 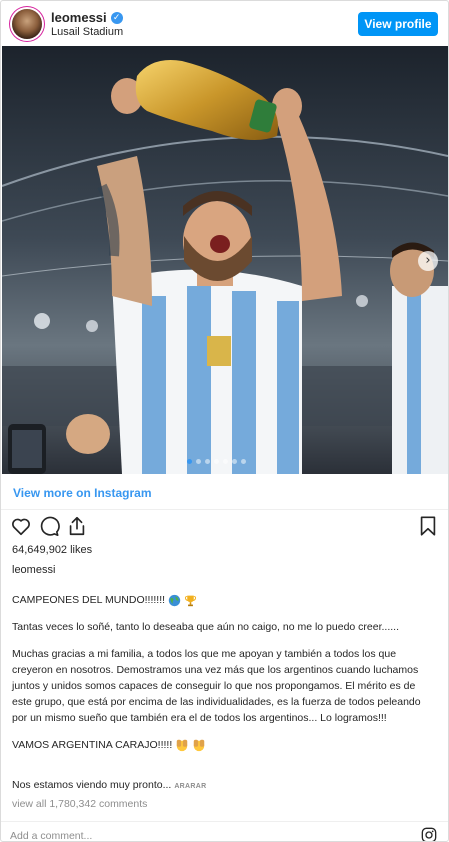 What do you see at coordinates (225, 600) in the screenshot?
I see `caption-paragraph: CAMPEONES DEL MUNDO!!!!!!!` at bounding box center [225, 600].